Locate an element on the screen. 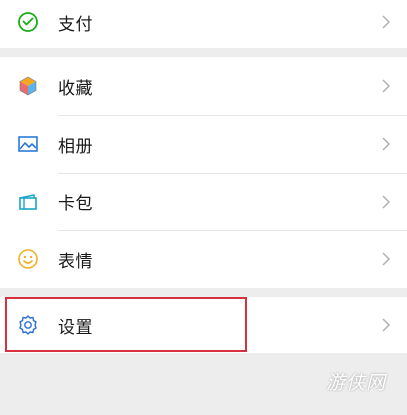 The height and width of the screenshot is (415, 407). menu-item-favorites: 收藏 is located at coordinates (203, 86).